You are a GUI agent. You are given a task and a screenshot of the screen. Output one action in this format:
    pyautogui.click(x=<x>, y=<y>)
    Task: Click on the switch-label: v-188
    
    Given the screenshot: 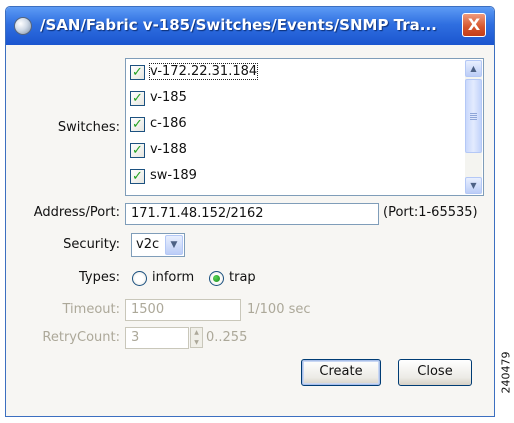 What is the action you would take?
    pyautogui.click(x=168, y=149)
    